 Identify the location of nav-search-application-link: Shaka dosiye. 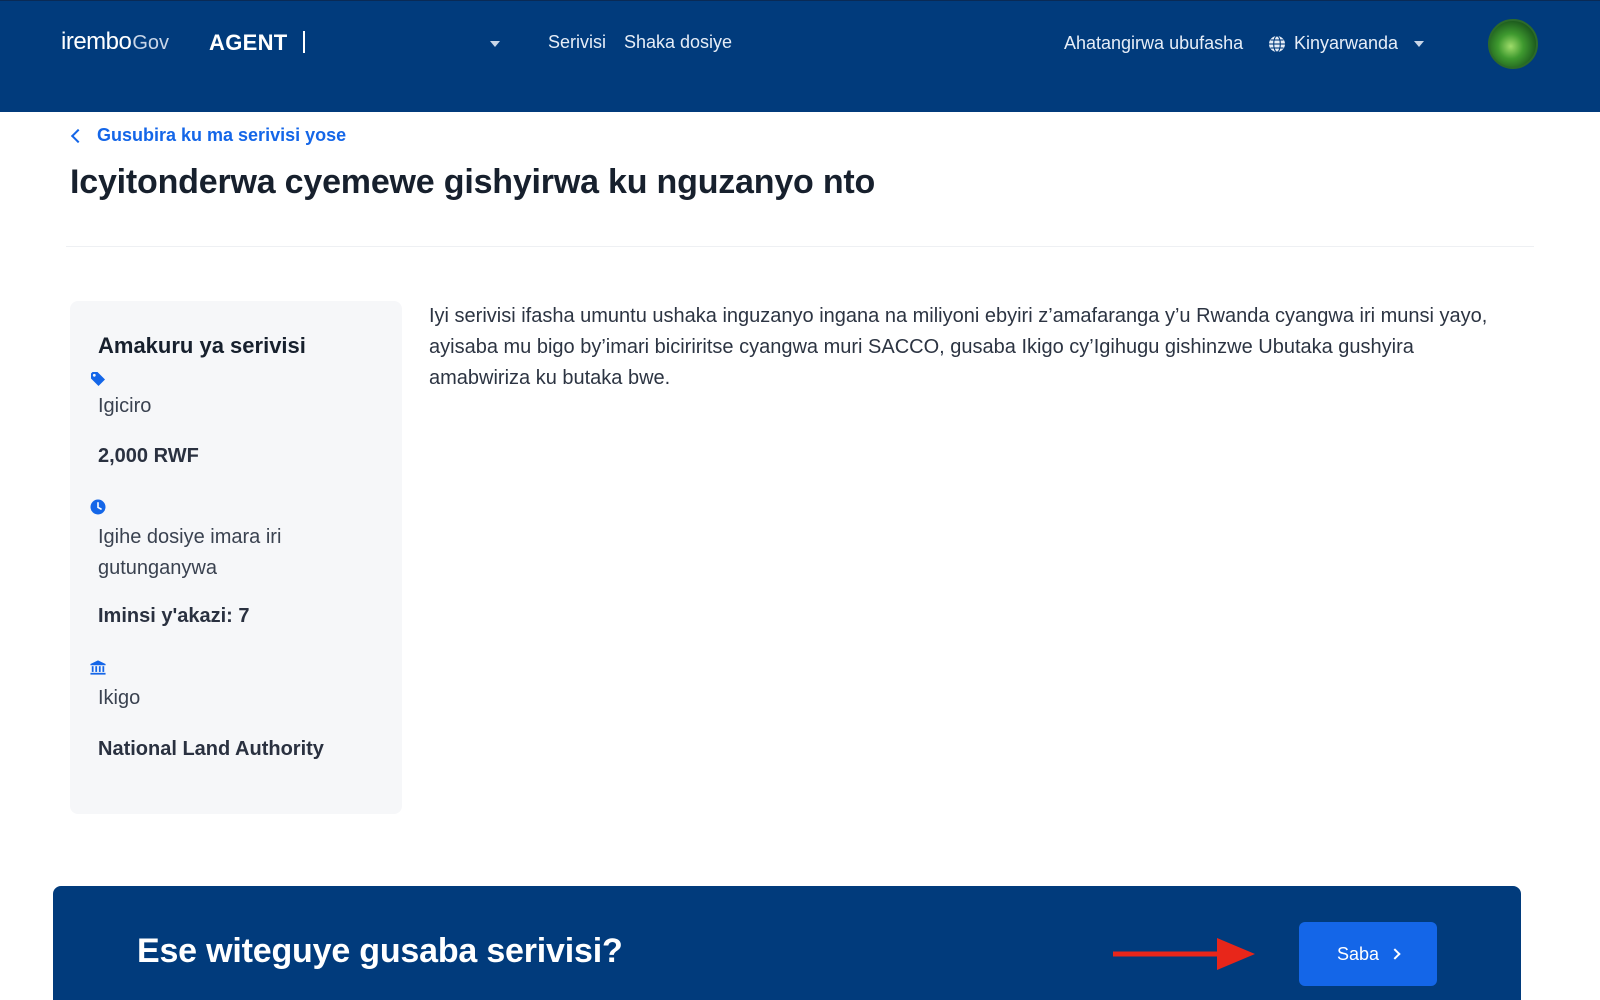
(678, 42).